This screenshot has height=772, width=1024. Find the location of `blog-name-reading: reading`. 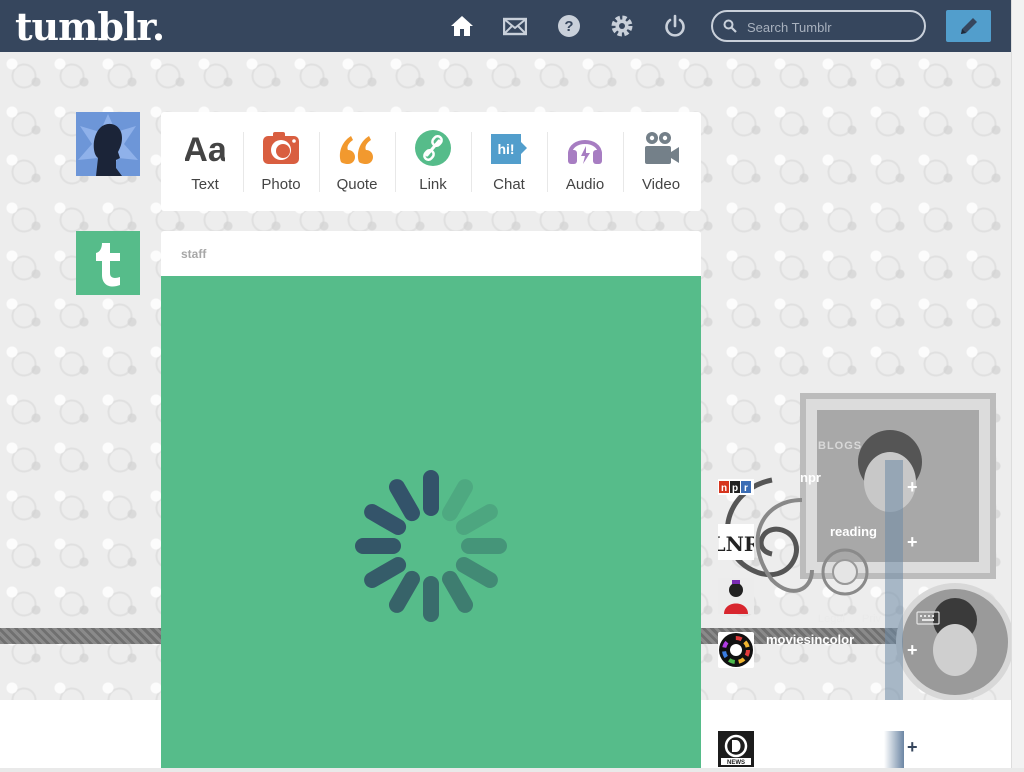

blog-name-reading: reading is located at coordinates (853, 531).